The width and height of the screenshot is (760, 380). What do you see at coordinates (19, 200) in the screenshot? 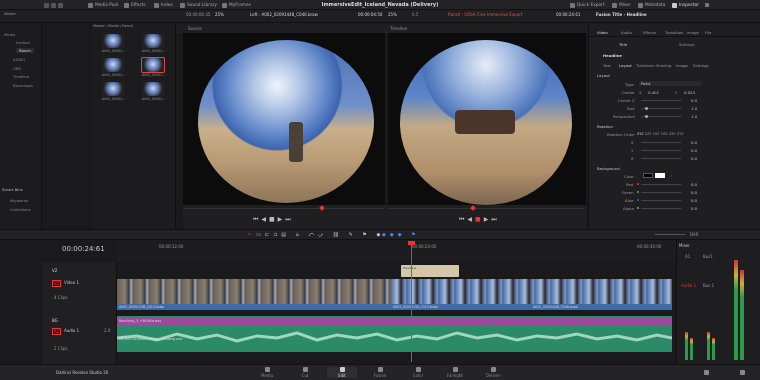
I see `smart-bin-keywords: Keywords` at bounding box center [19, 200].